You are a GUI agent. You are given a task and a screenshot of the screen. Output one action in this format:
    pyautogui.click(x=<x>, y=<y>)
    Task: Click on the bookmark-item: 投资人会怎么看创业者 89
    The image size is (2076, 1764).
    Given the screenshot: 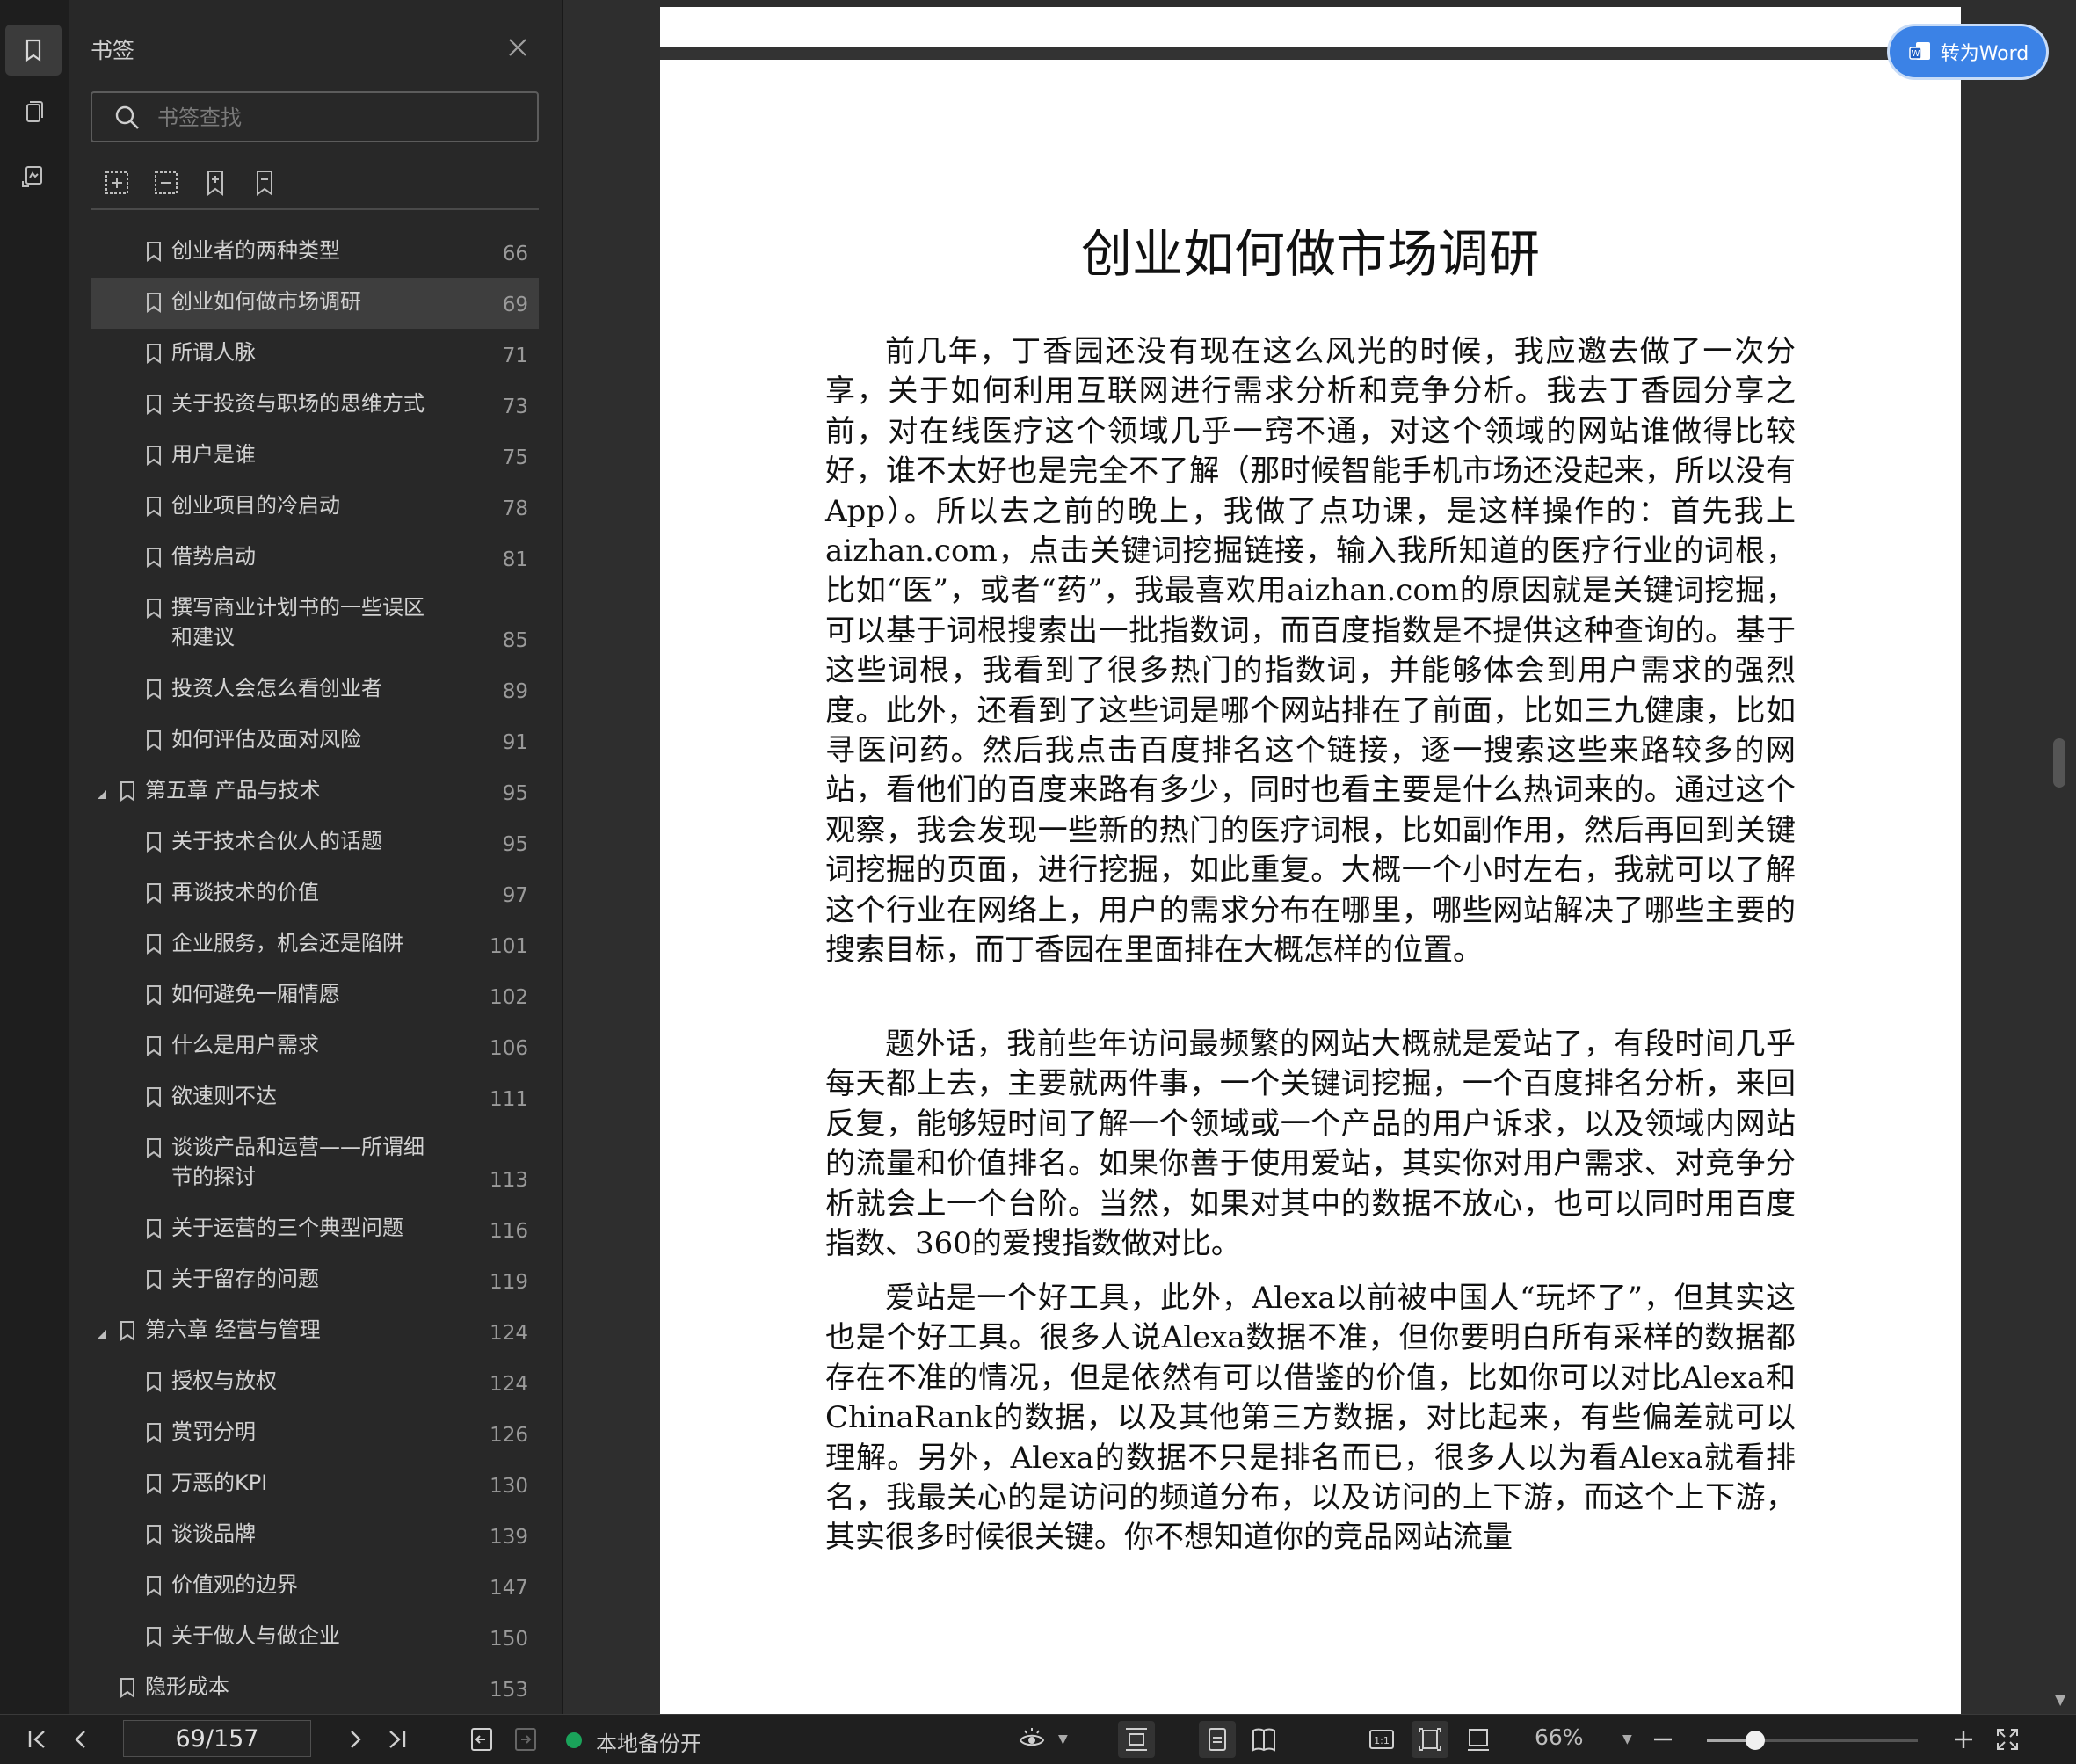 What is the action you would take?
    pyautogui.click(x=315, y=689)
    